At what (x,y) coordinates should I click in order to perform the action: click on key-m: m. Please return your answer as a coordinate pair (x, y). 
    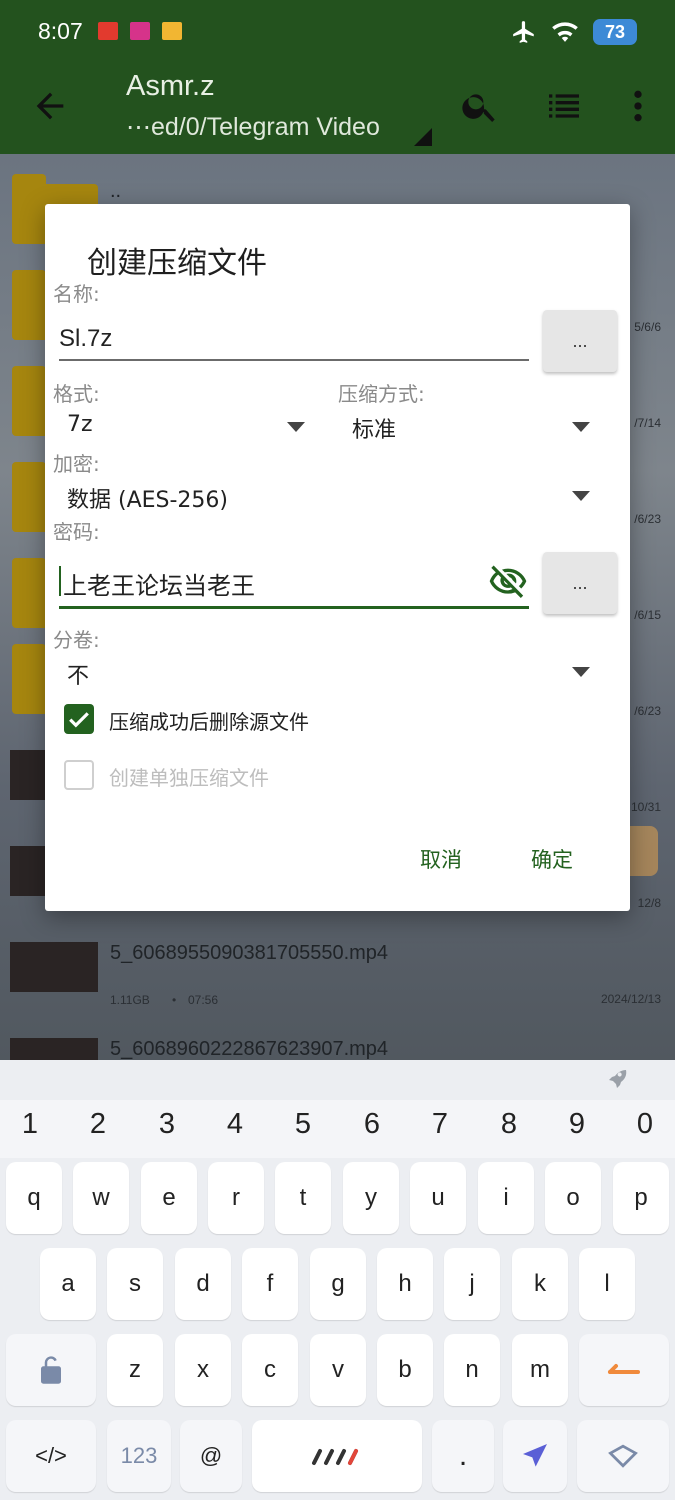
    Looking at the image, I should click on (540, 1370).